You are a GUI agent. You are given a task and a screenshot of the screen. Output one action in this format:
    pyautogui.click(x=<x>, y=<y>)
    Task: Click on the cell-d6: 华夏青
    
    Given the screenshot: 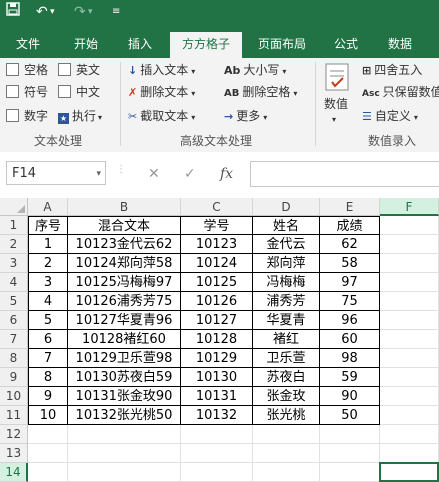 What is the action you would take?
    pyautogui.click(x=286, y=320)
    